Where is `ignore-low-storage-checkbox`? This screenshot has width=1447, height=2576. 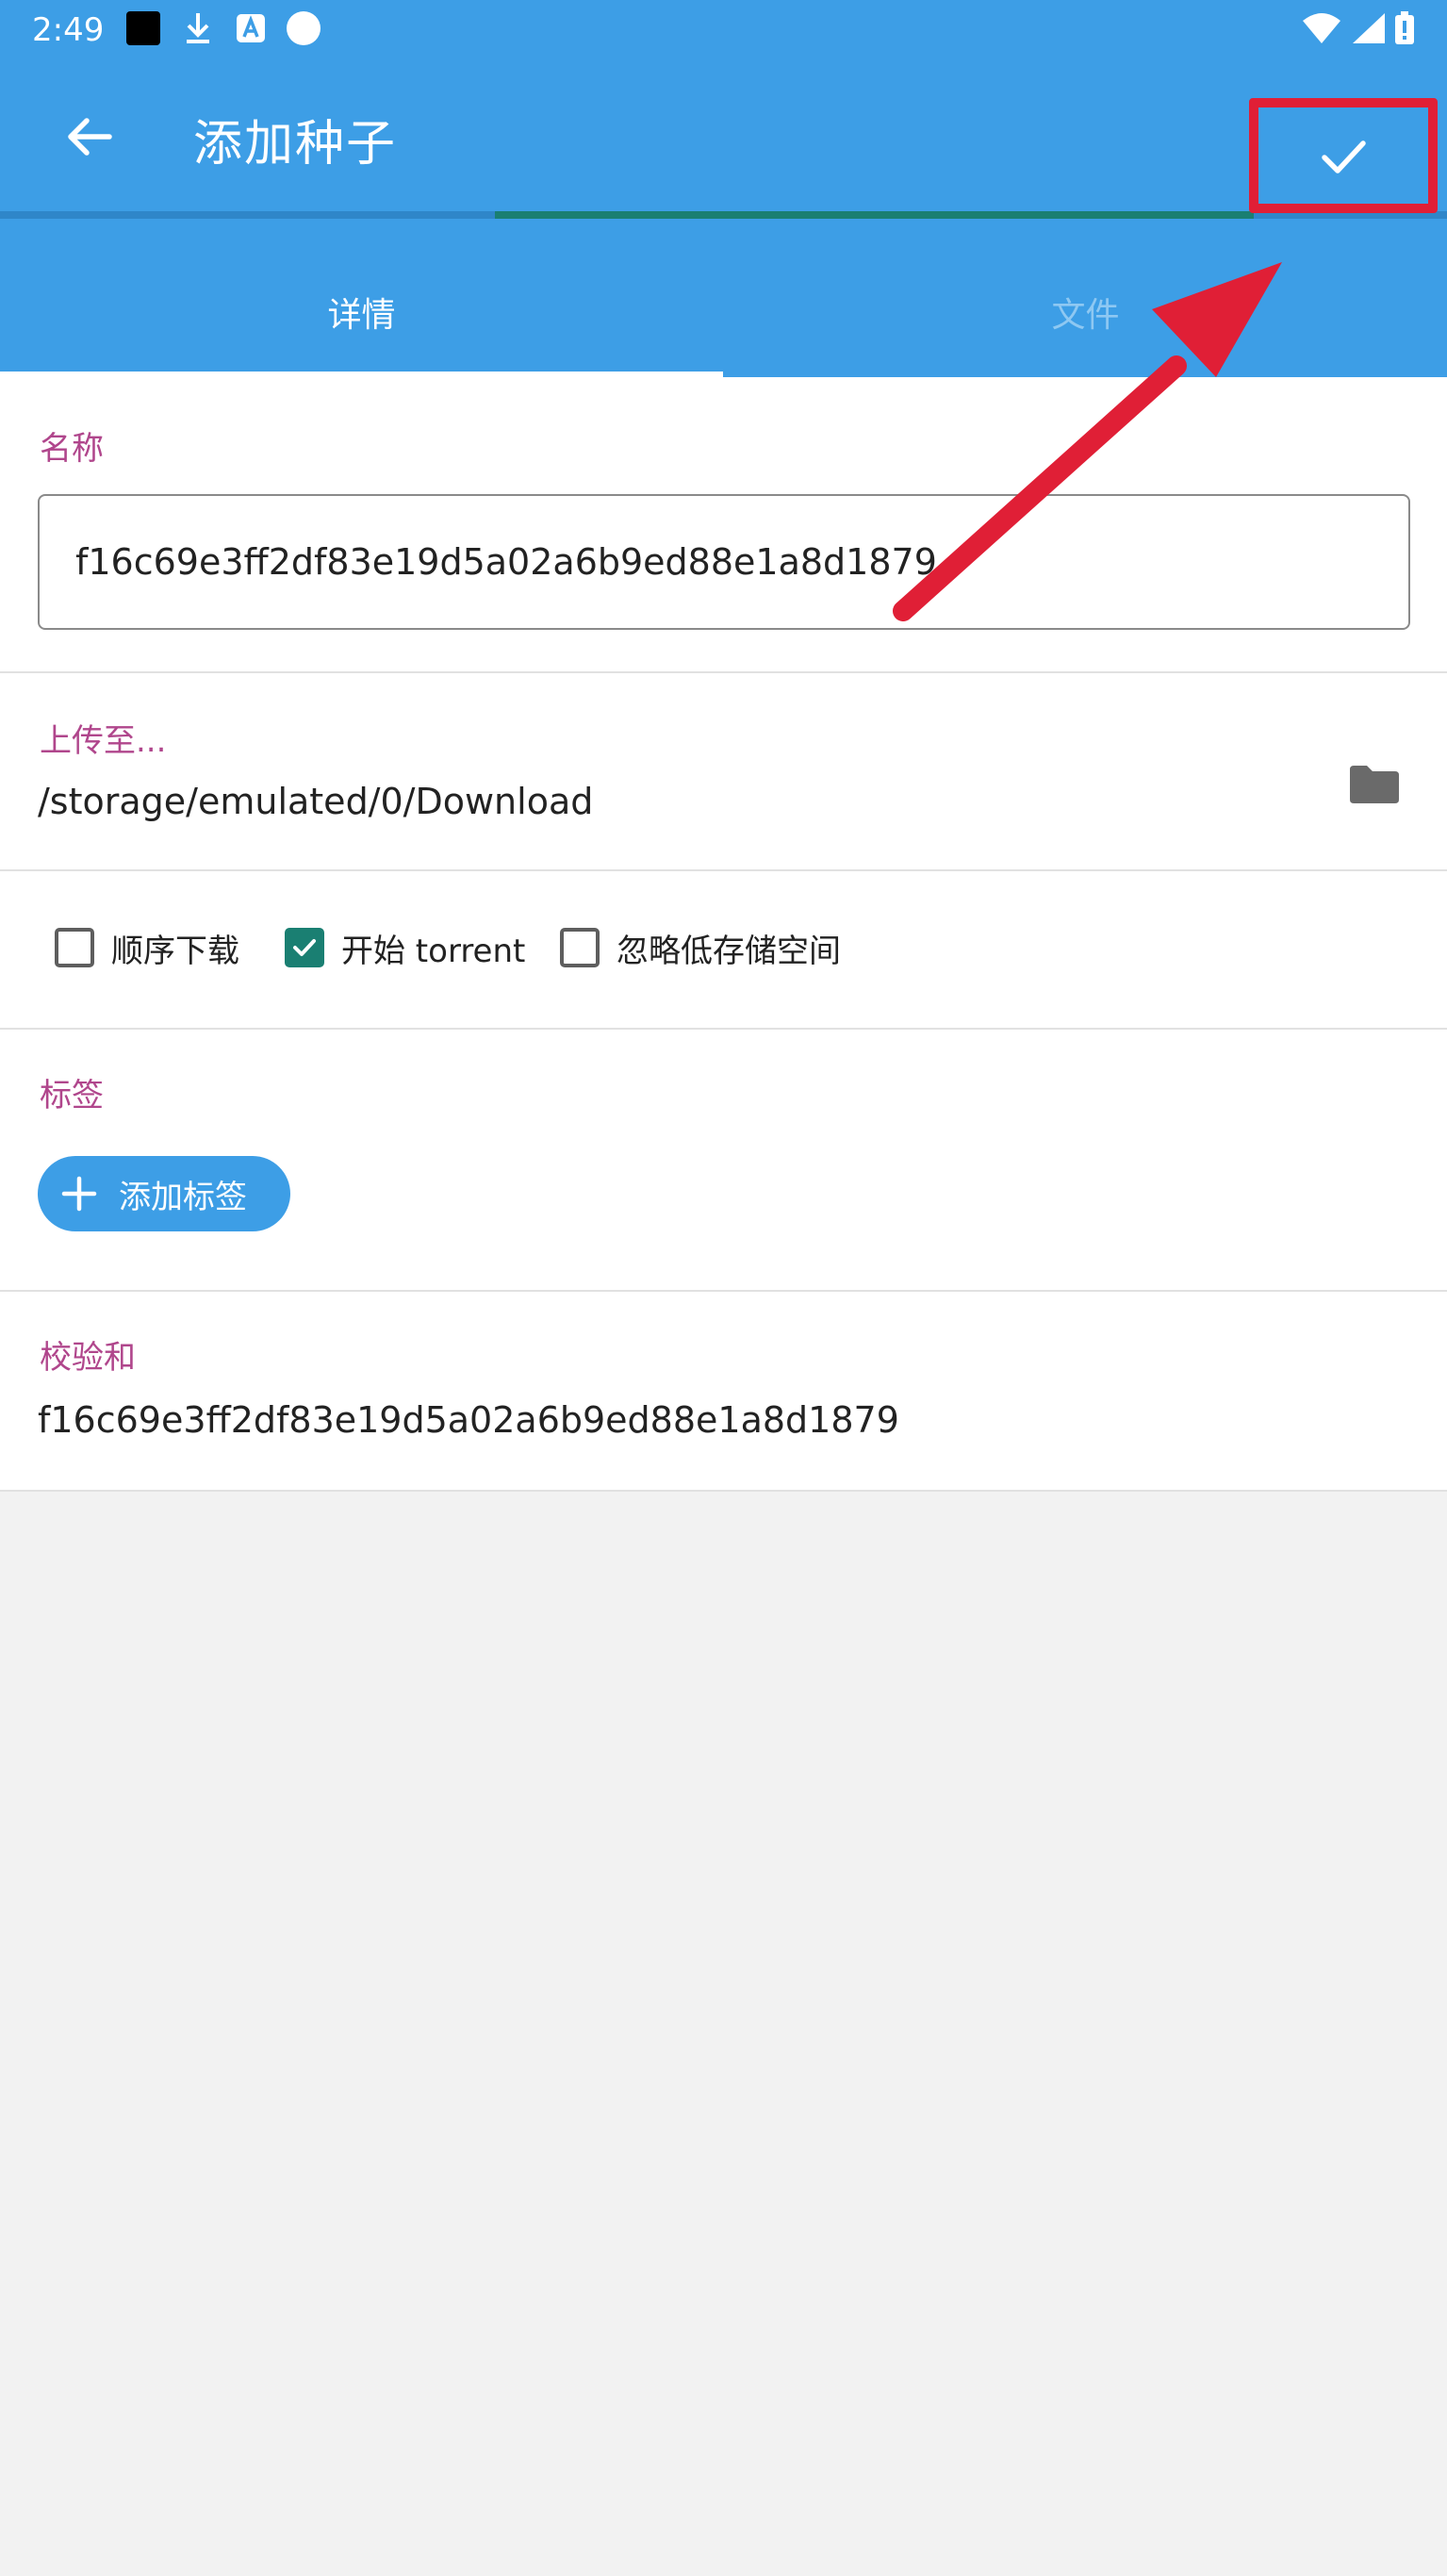 ignore-low-storage-checkbox is located at coordinates (580, 947).